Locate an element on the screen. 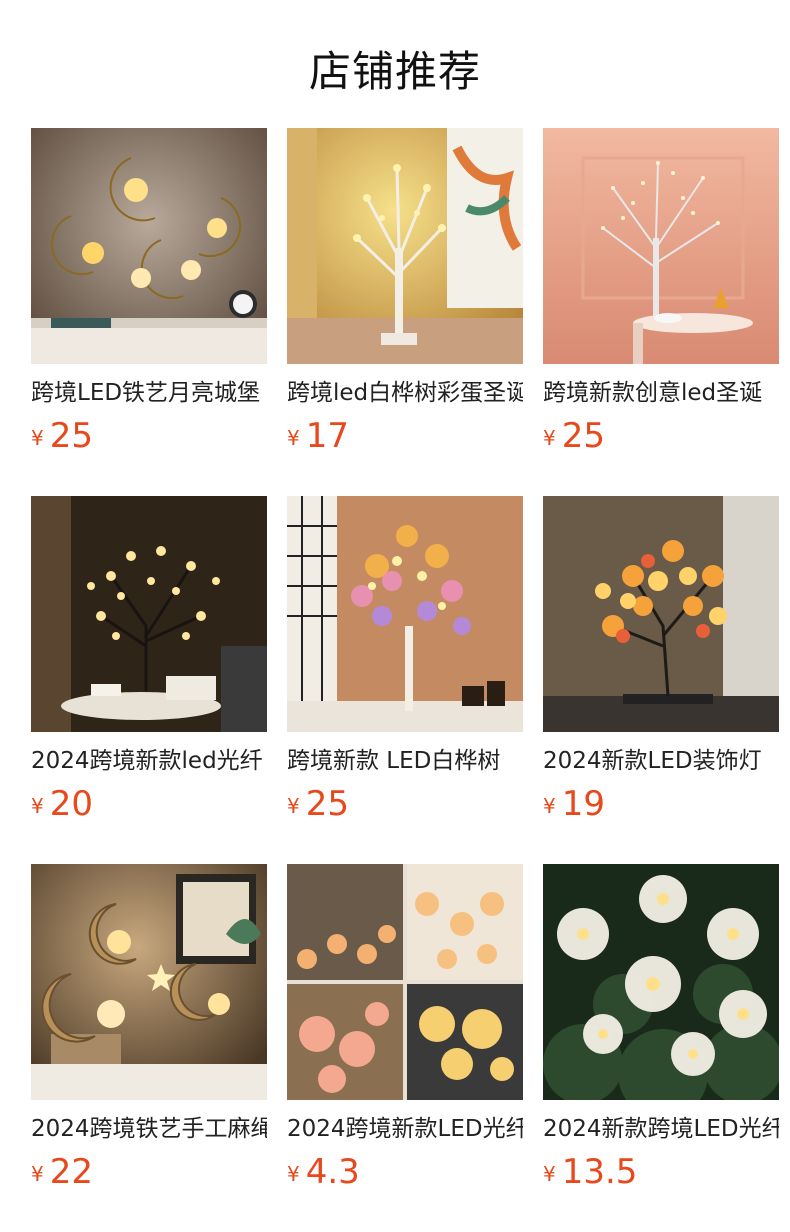 This screenshot has height=1232, width=790. product-card-2: 跨境led白桦树彩蛋圣诞 ¥17 is located at coordinates (405, 292).